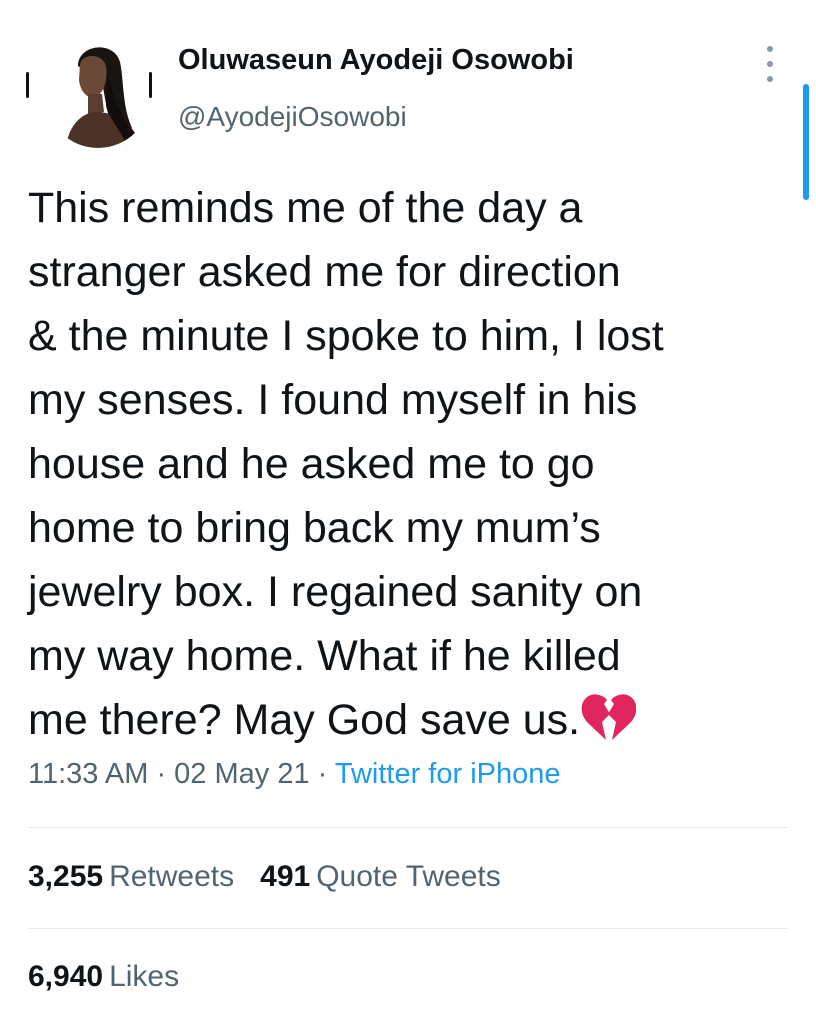  I want to click on tweet-text-last-line: me there? May God save us., so click(408, 720).